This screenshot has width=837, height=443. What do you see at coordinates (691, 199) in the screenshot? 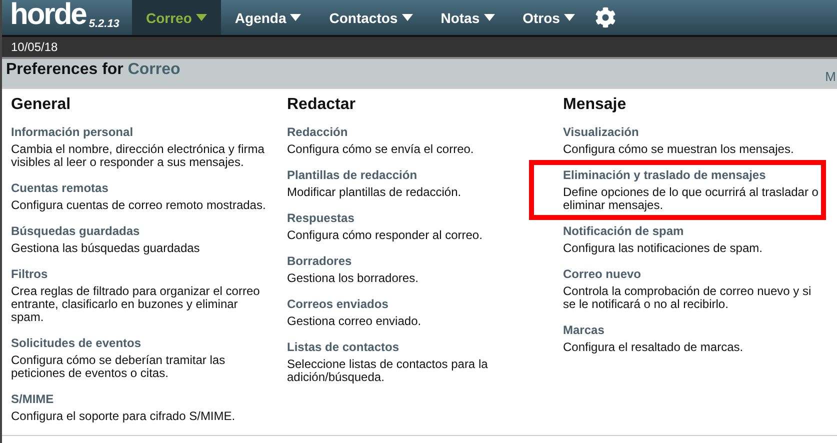
I see `preference-description: Define opciones de lo que ocurrirá al trasladar o eliminar mensajes.` at bounding box center [691, 199].